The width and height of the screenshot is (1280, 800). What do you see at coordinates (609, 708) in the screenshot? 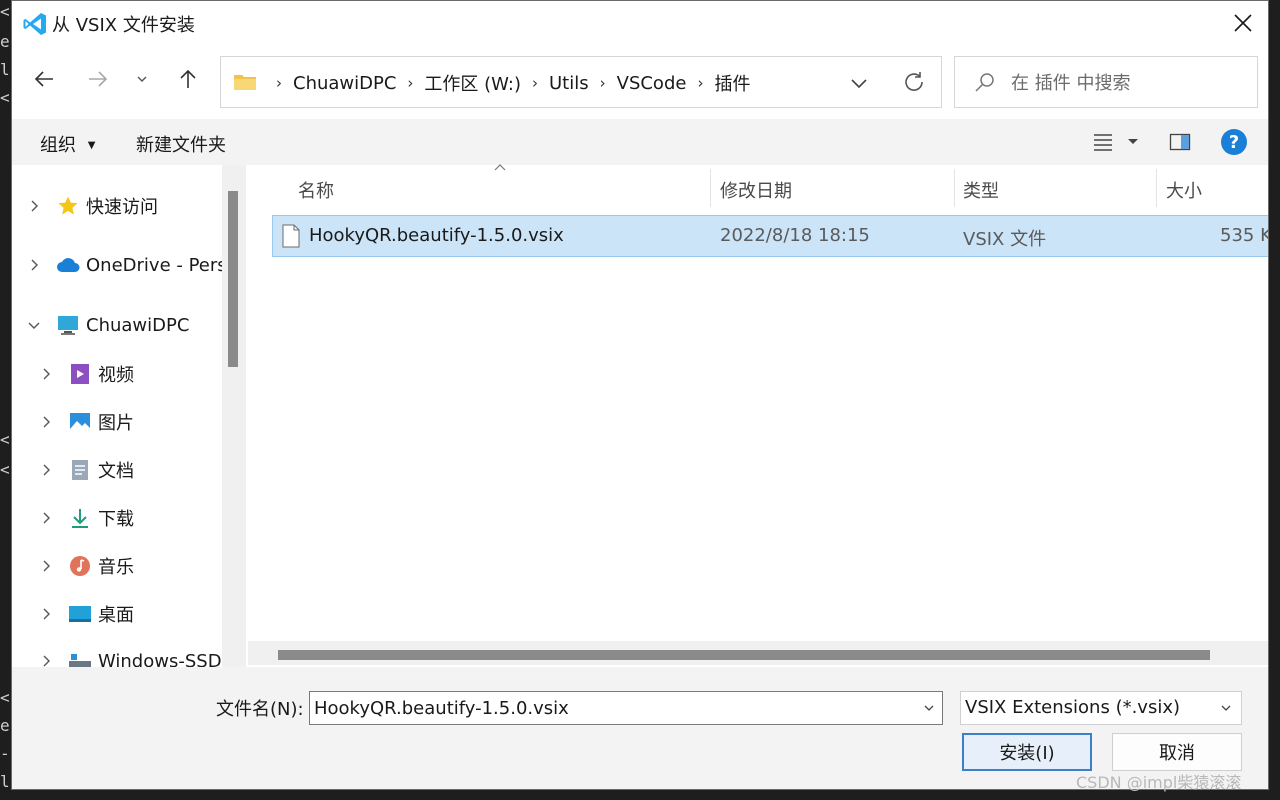
I see `filename-input` at bounding box center [609, 708].